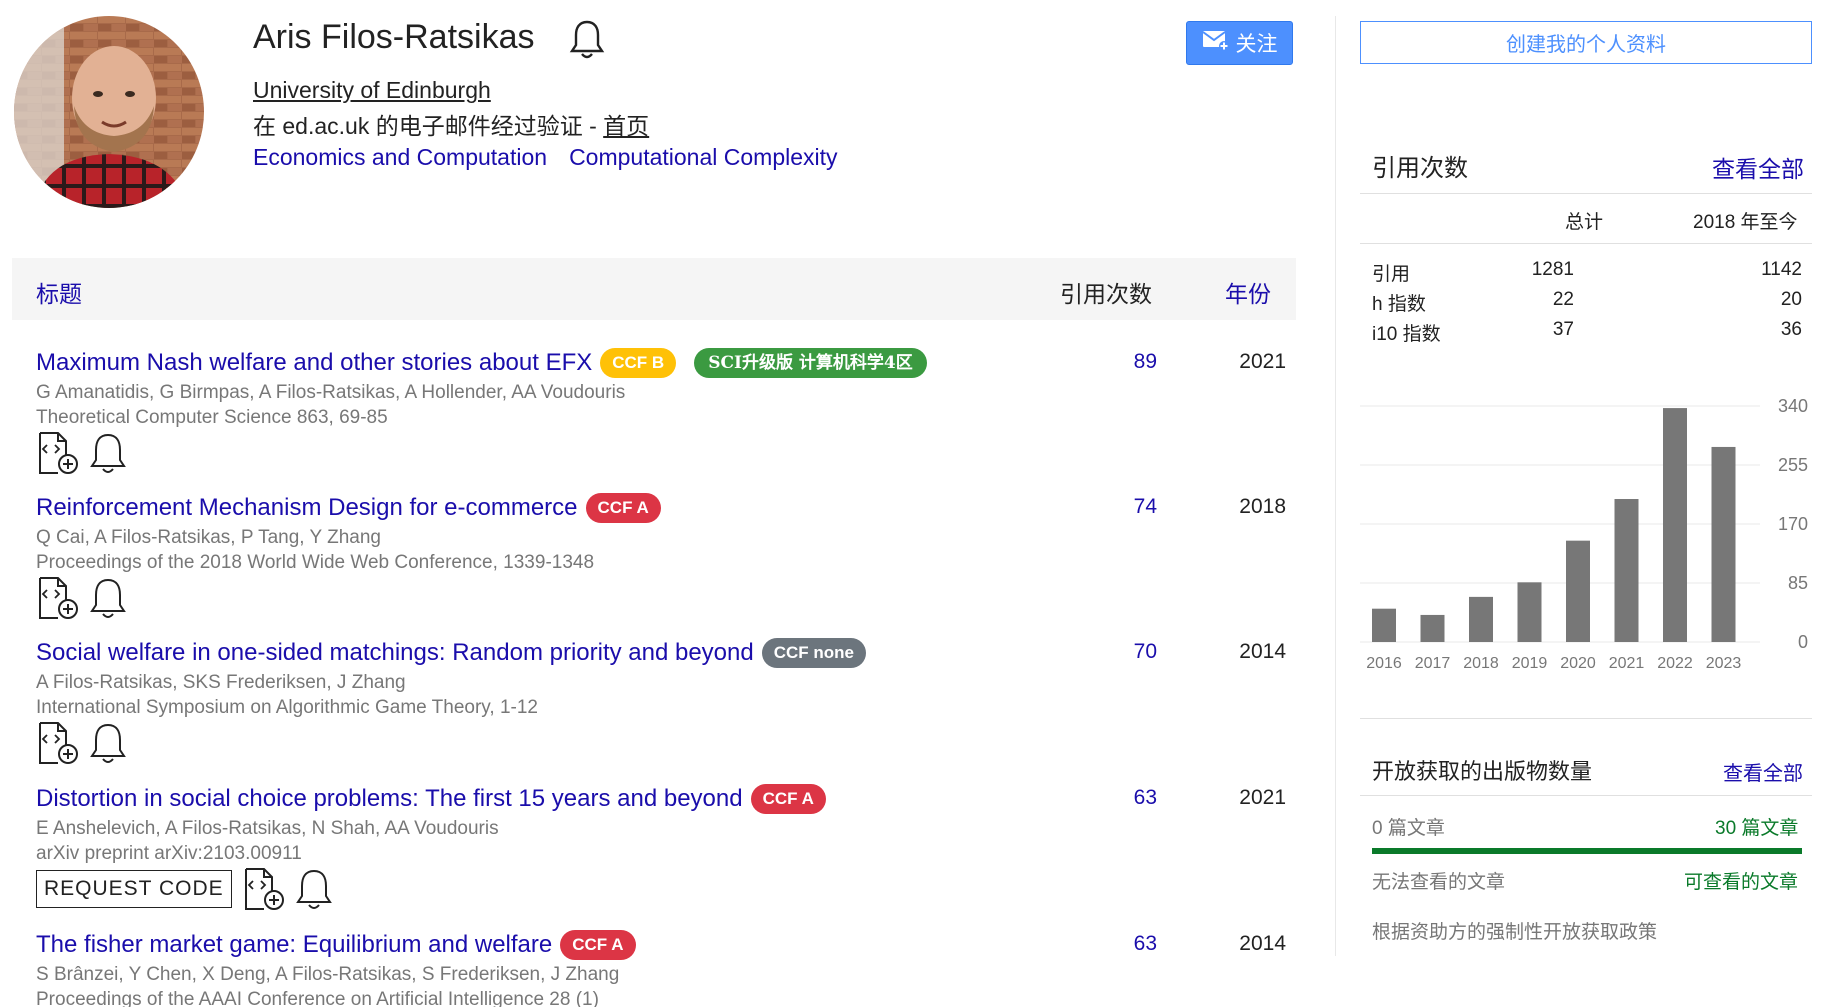 The image size is (1830, 1007). Describe the element at coordinates (1481, 663) in the screenshot. I see `chart-x-tick-label: 2018` at that location.